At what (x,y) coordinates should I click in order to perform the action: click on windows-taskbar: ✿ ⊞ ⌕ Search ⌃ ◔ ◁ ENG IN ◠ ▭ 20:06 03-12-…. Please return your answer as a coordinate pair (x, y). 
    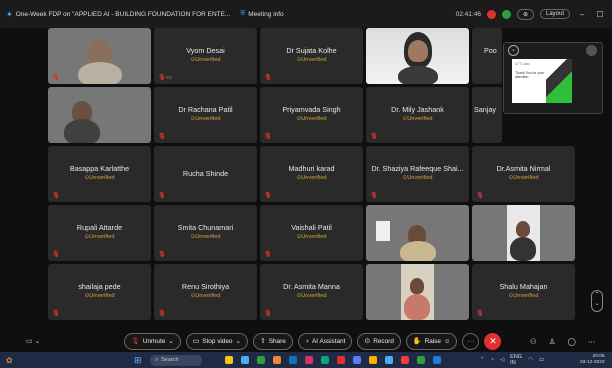
    Looking at the image, I should click on (306, 360).